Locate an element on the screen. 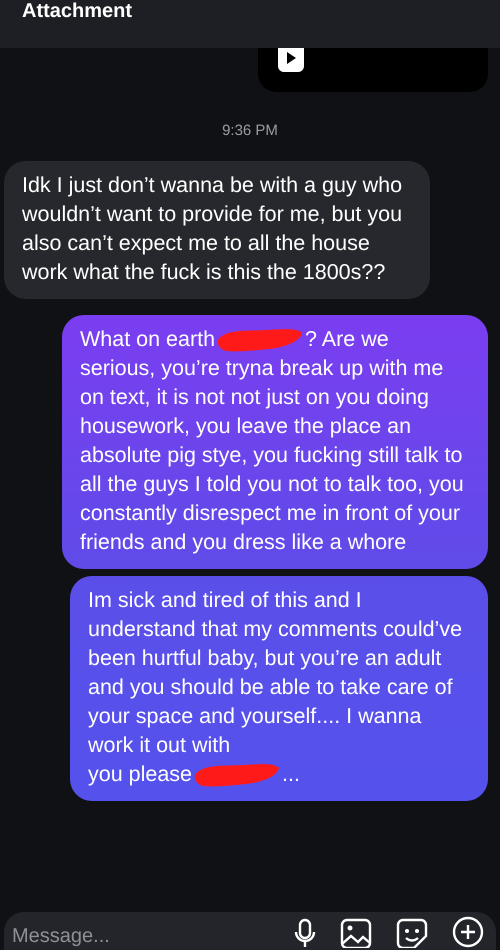 Image resolution: width=500 pixels, height=950 pixels. play-icon is located at coordinates (291, 60).